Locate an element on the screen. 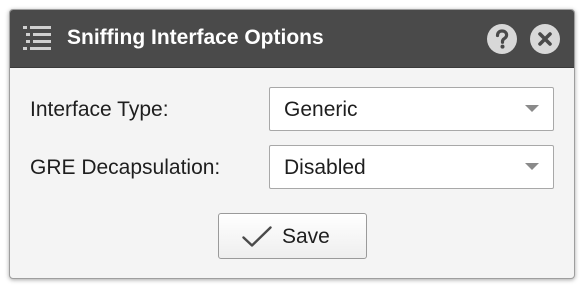 The image size is (584, 288). interface-type-label: Interface Type: is located at coordinates (99, 109).